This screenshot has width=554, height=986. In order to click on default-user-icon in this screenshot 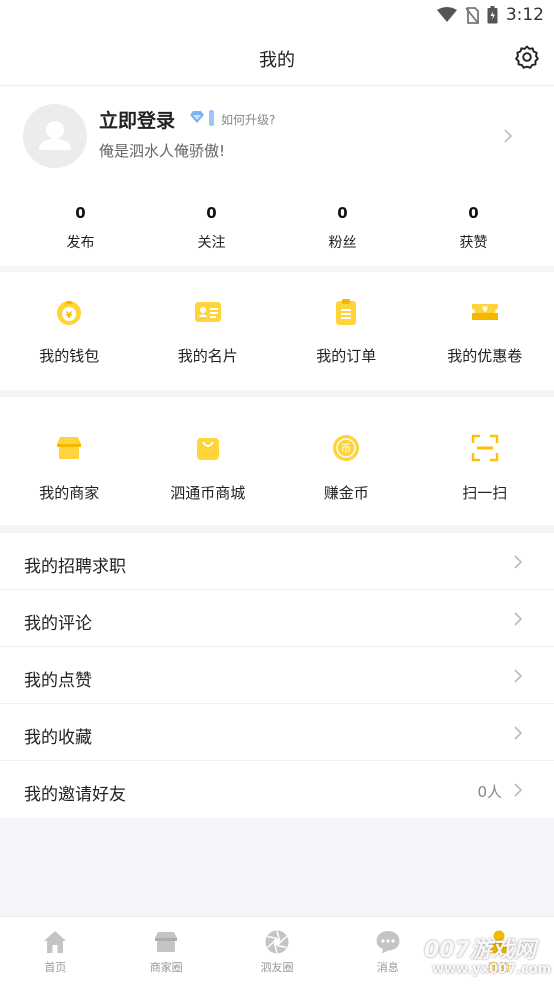, I will do `click(55, 135)`.